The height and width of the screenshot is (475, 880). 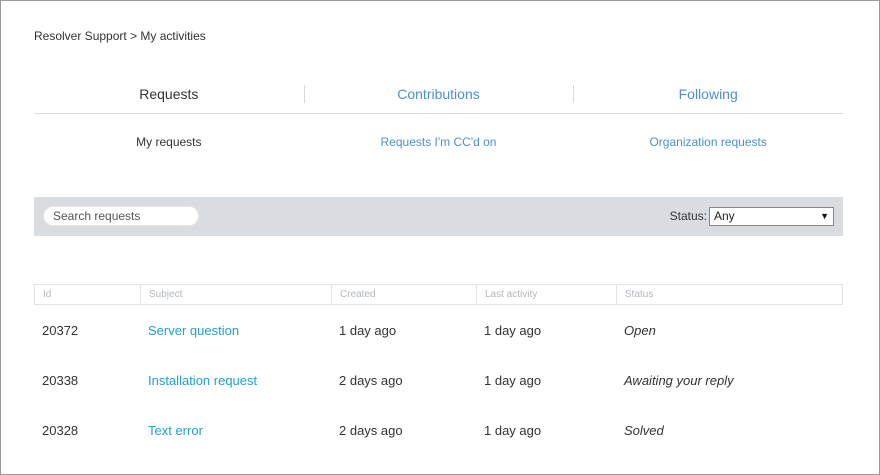 What do you see at coordinates (438, 216) in the screenshot?
I see `filter-bar: Status: Any ▼` at bounding box center [438, 216].